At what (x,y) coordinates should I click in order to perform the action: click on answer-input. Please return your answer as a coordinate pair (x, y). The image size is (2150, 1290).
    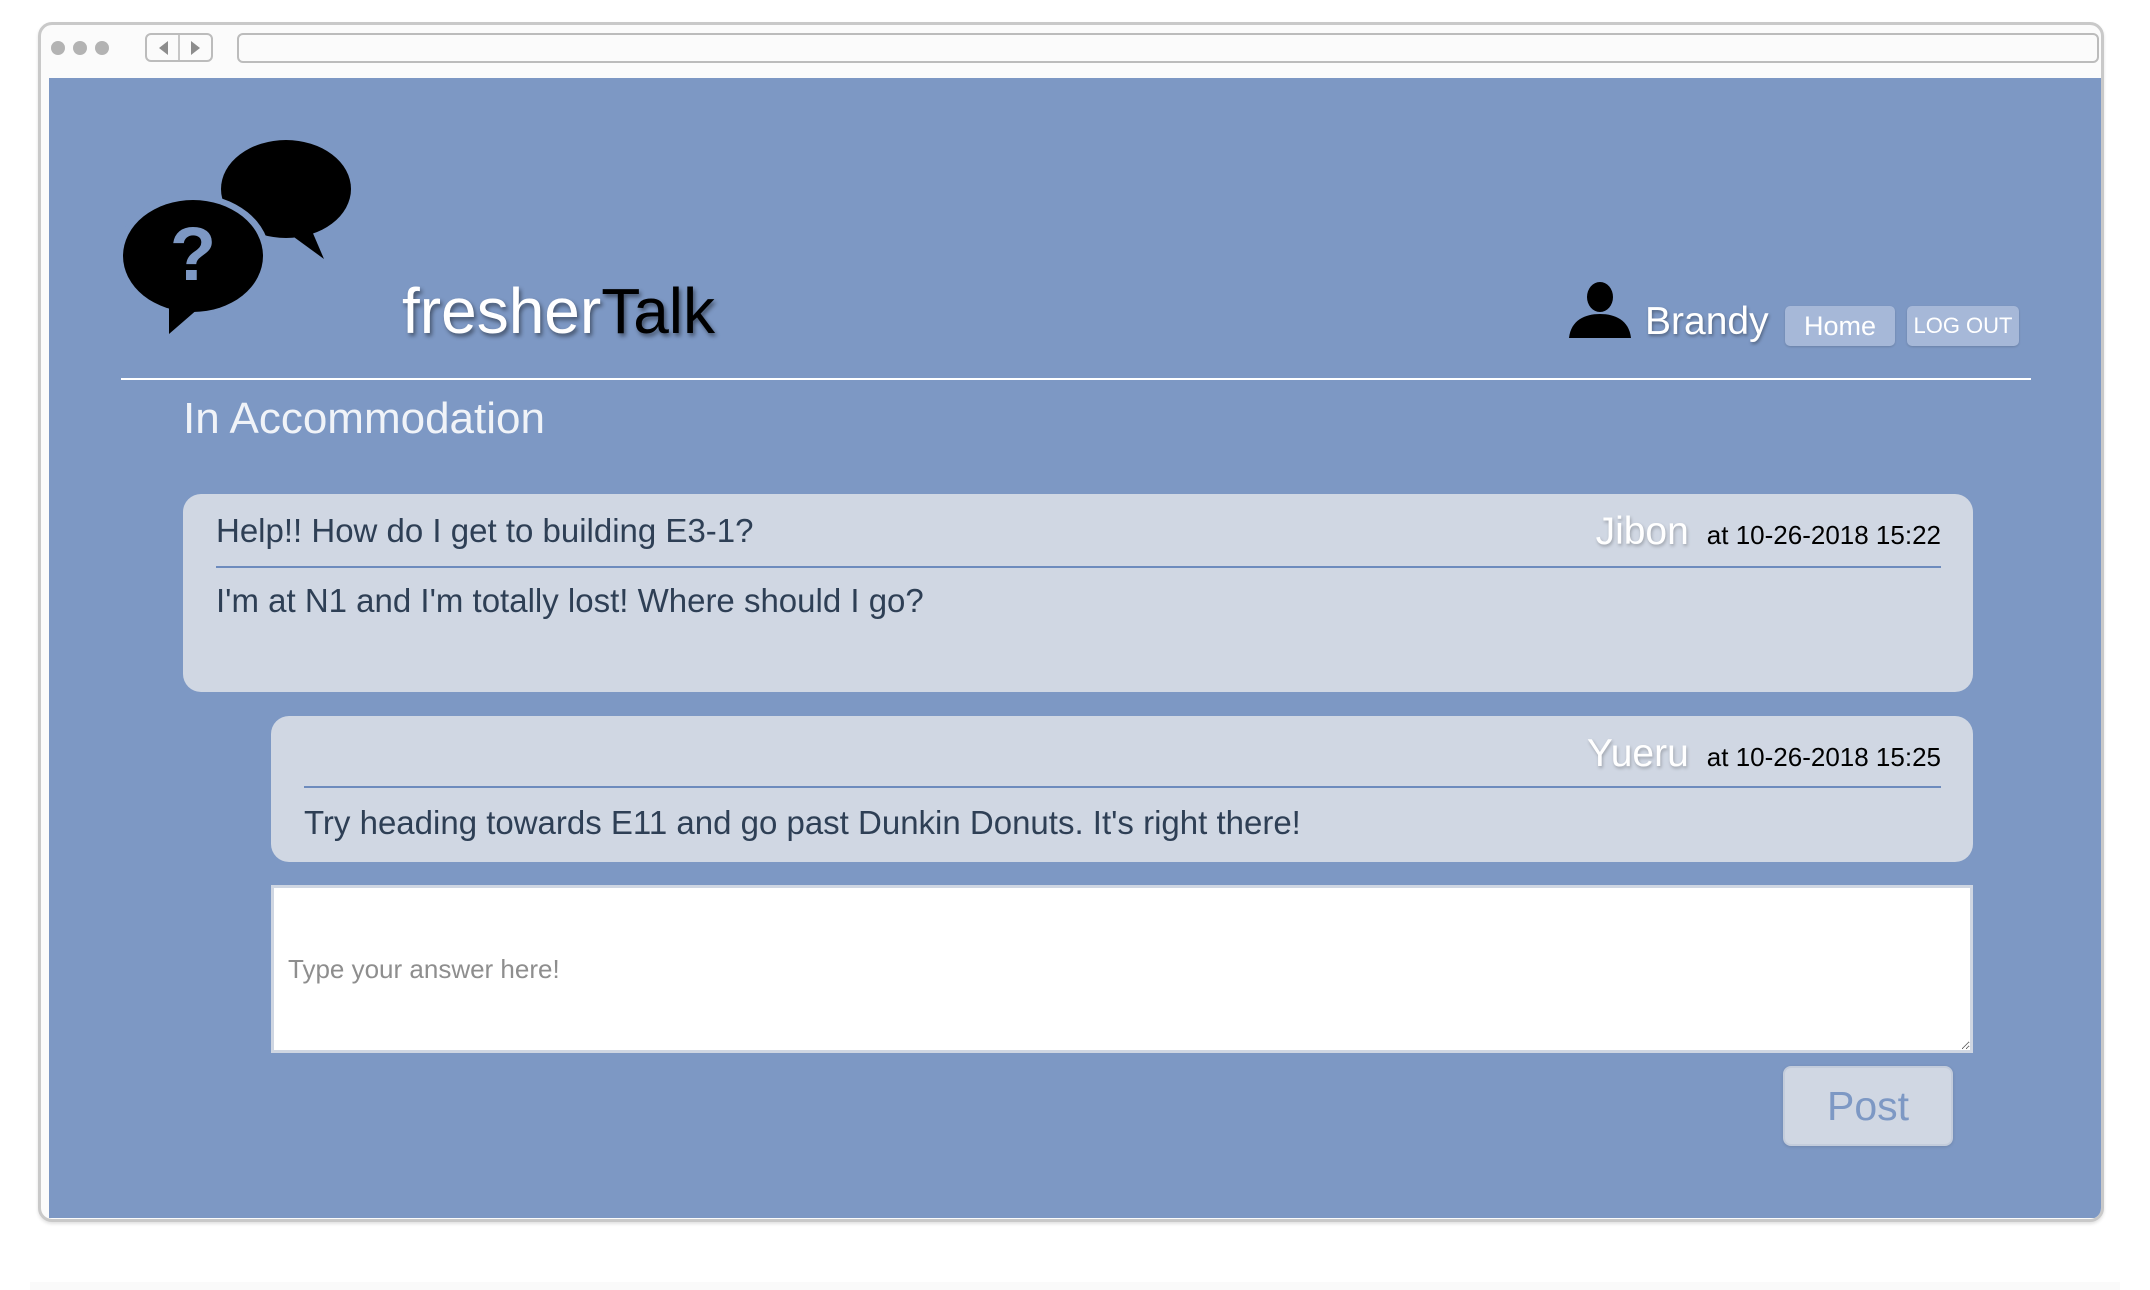
    Looking at the image, I should click on (1122, 969).